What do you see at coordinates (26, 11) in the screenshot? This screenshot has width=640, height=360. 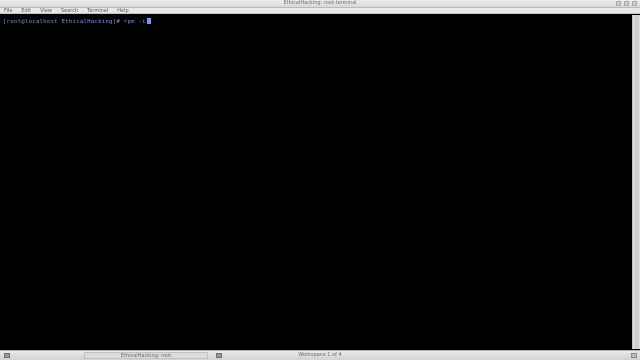 I see `menu-edit: Edit` at bounding box center [26, 11].